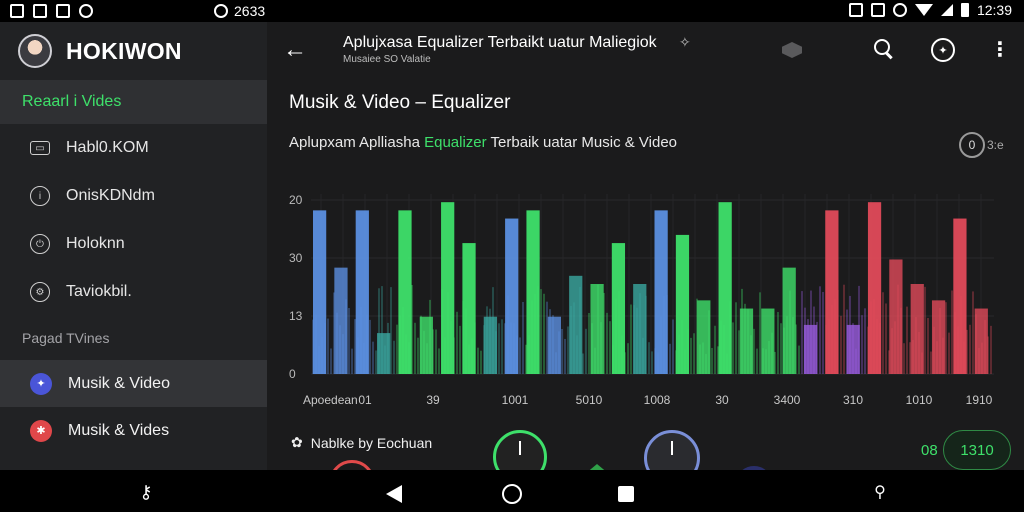  Describe the element at coordinates (63, 11) in the screenshot. I see `app-notification-icon` at that location.